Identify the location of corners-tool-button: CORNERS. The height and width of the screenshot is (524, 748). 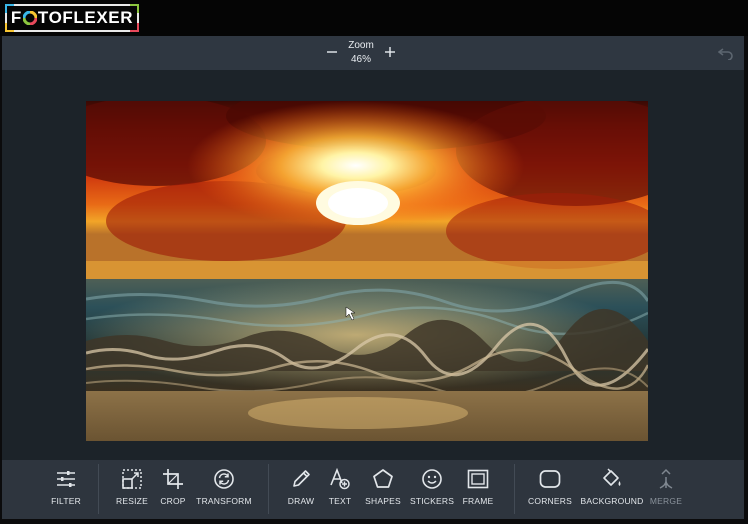
(550, 491).